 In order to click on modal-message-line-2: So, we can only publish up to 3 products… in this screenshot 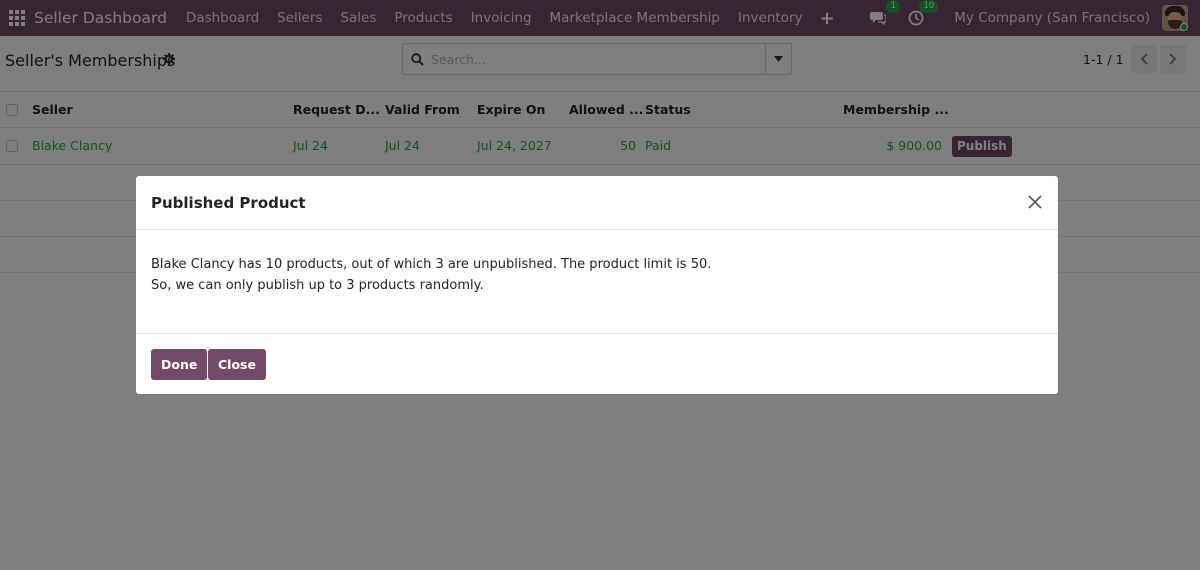, I will do `click(317, 285)`.